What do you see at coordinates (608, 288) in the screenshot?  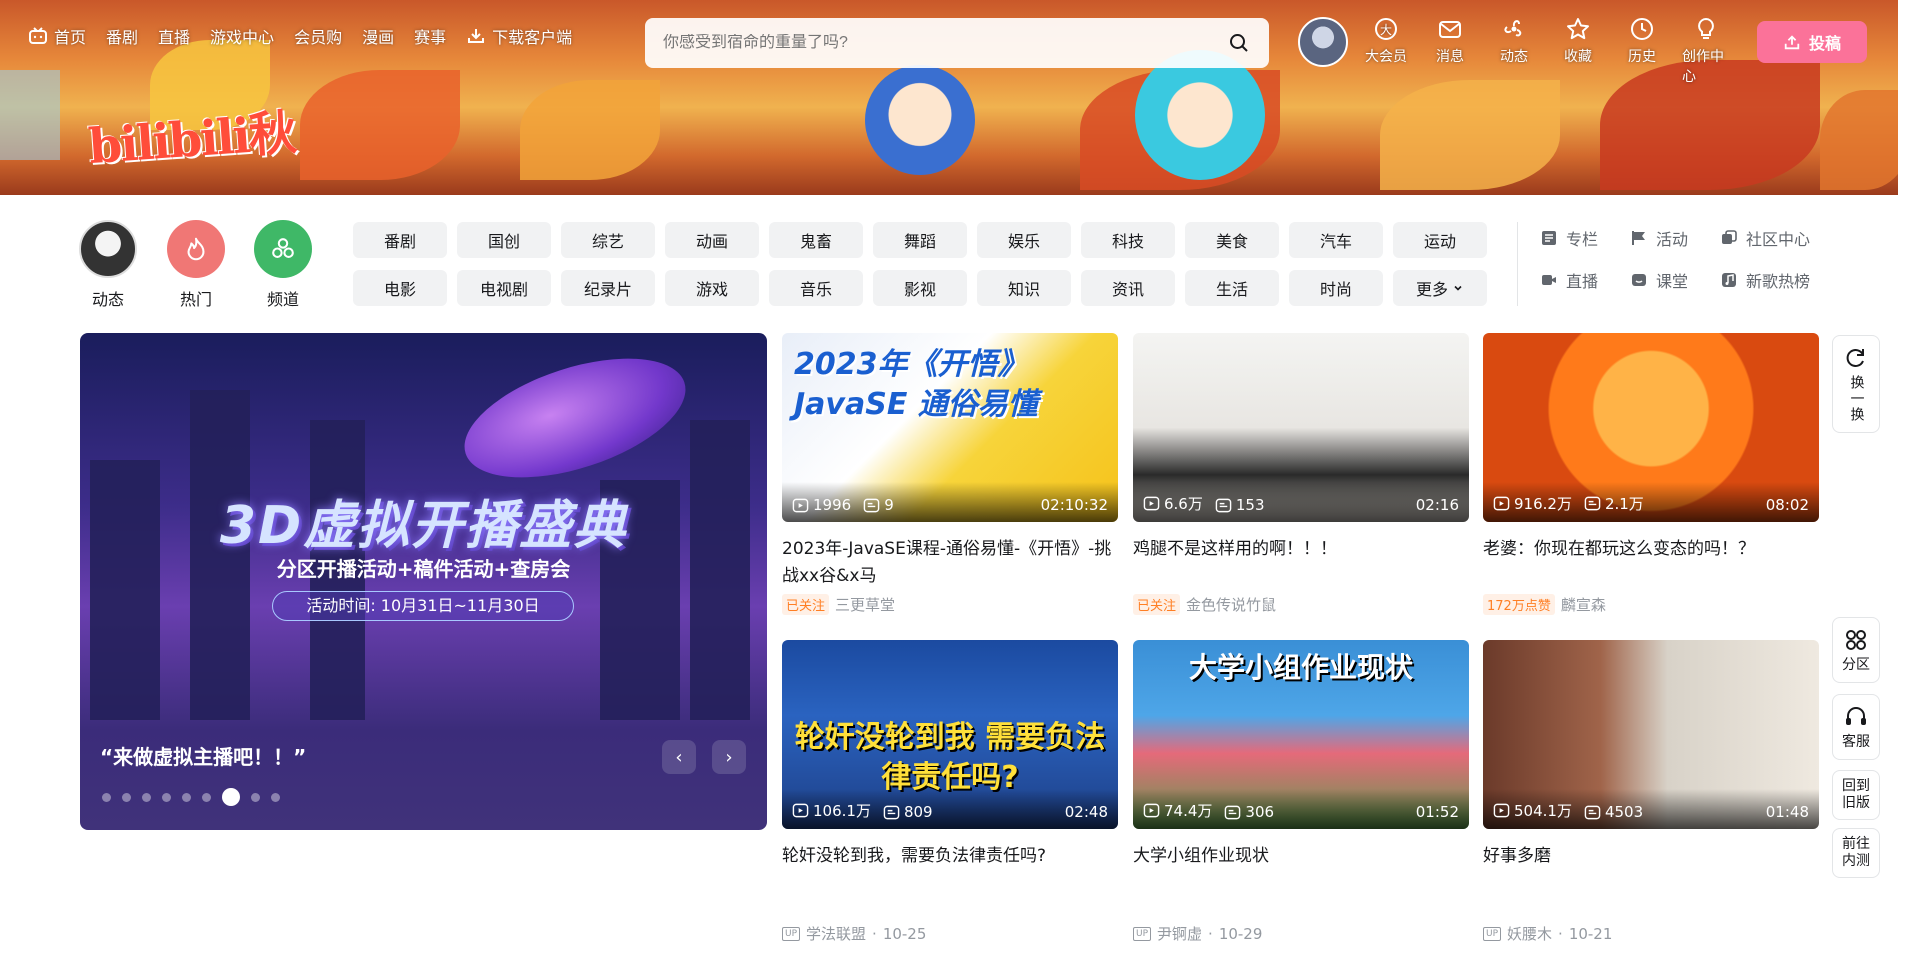 I see `channel-documentary: 纪录片` at bounding box center [608, 288].